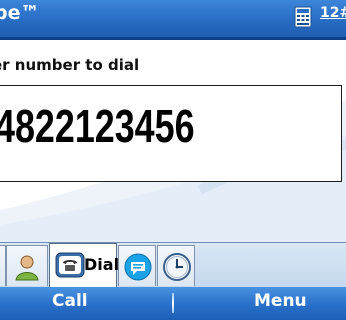 The height and width of the screenshot is (320, 346). Describe the element at coordinates (303, 17) in the screenshot. I see `keyboard-icon` at that location.